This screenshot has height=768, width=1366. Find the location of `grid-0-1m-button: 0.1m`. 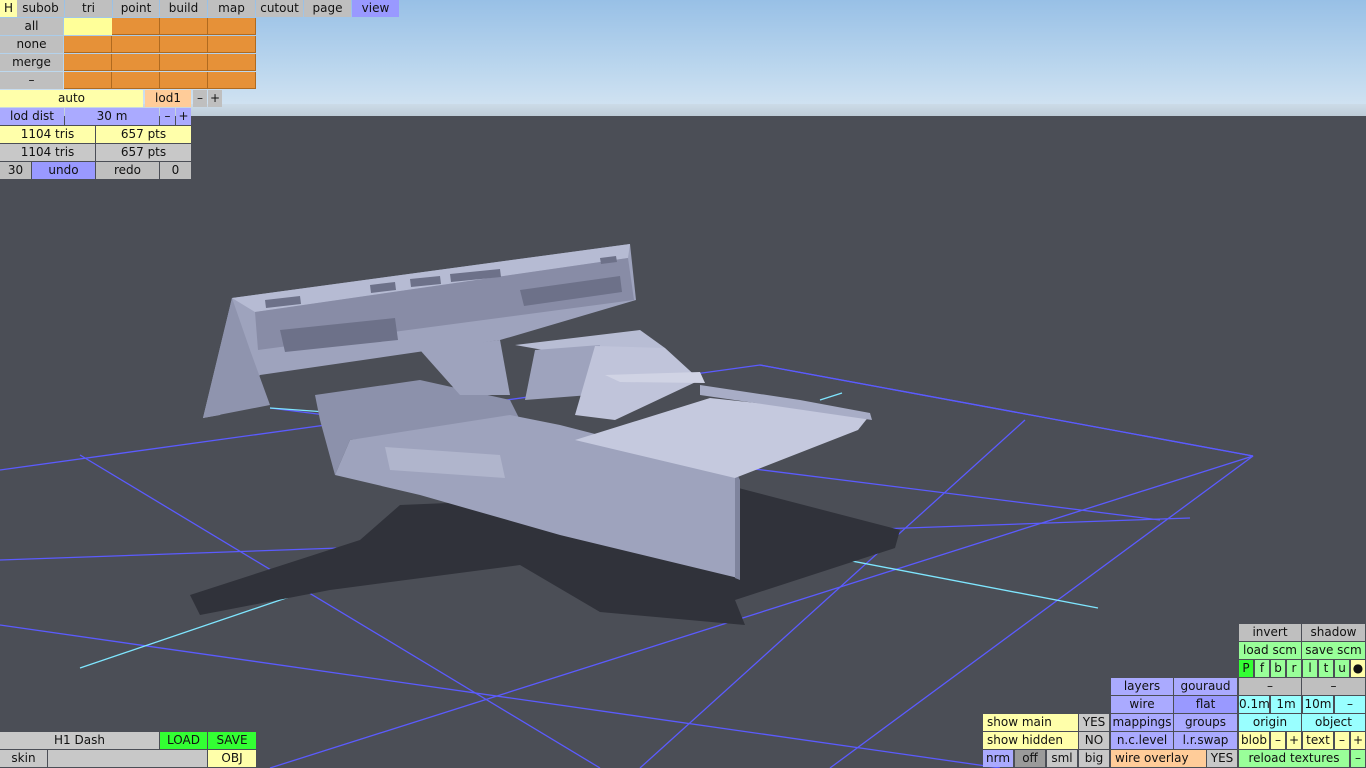

grid-0-1m-button: 0.1m is located at coordinates (1254, 704).